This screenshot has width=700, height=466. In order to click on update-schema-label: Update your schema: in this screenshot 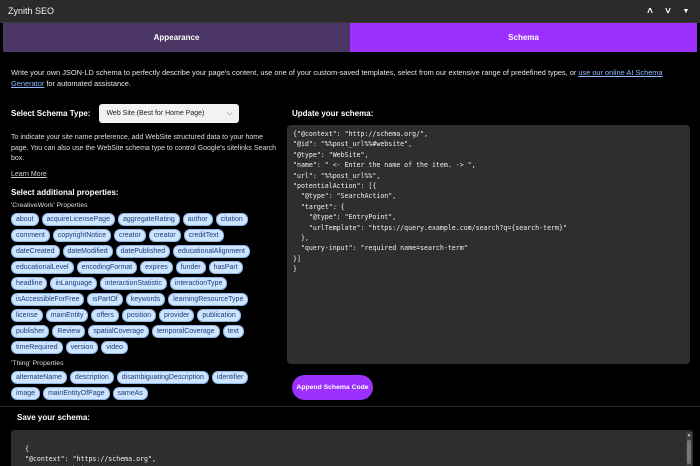, I will do `click(333, 113)`.